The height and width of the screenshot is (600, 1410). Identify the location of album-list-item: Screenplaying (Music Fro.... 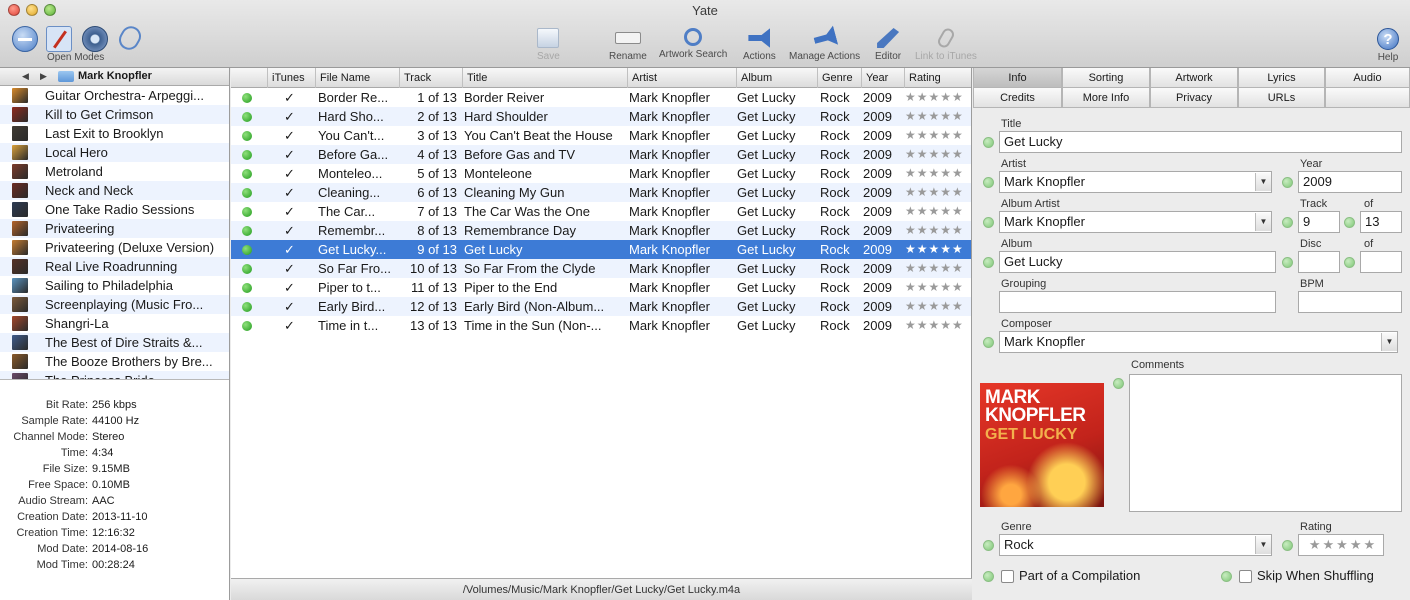
(114, 304).